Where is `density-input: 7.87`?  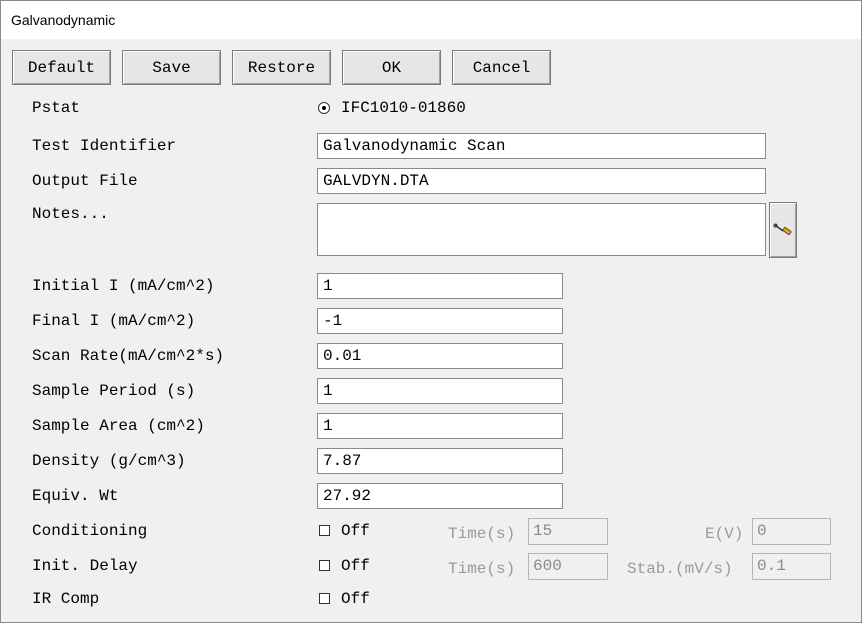
density-input: 7.87 is located at coordinates (440, 461).